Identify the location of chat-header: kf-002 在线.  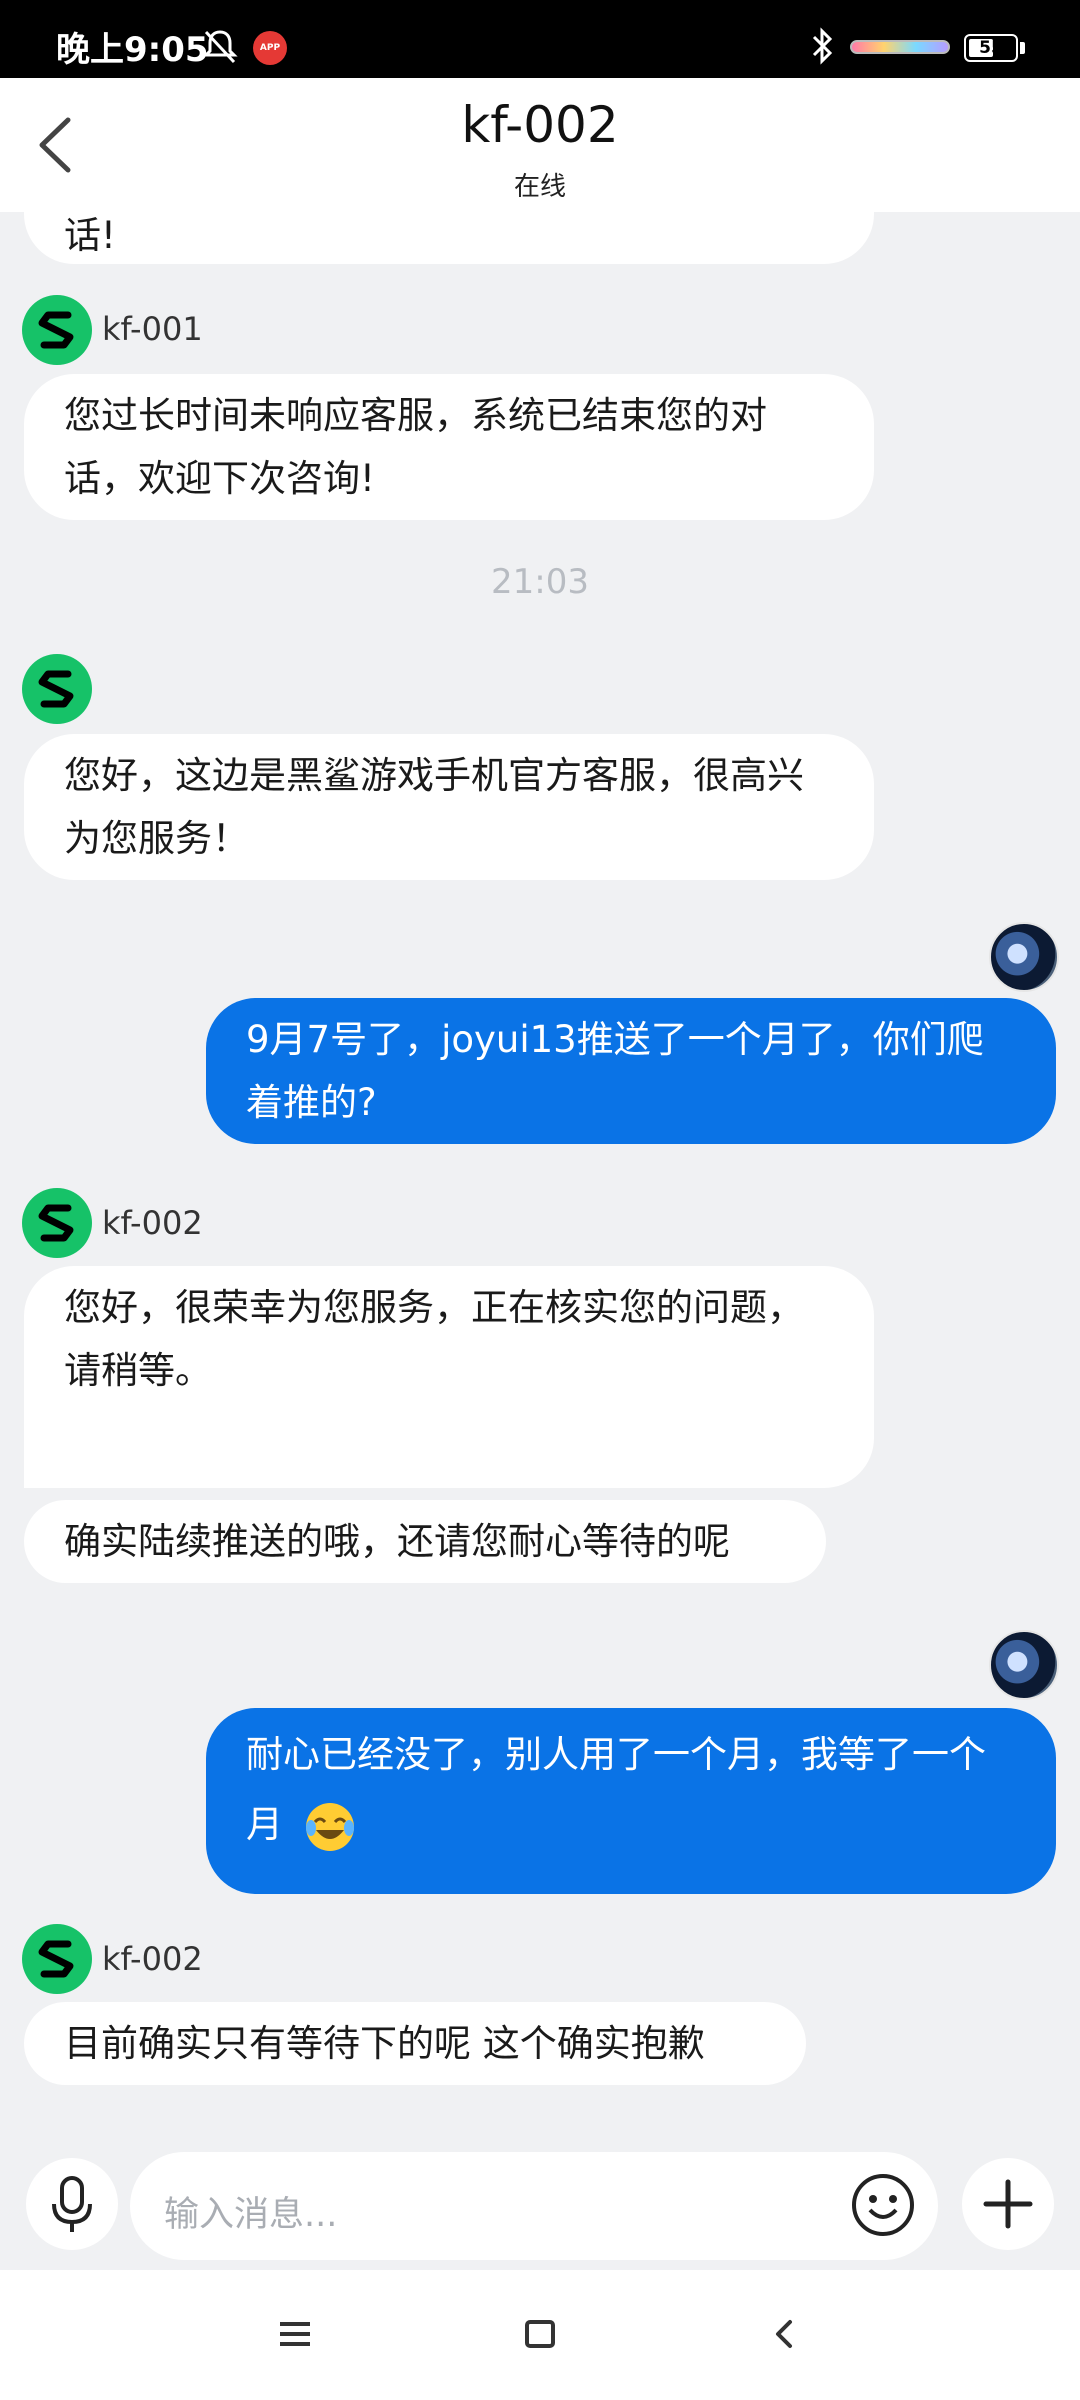
(540, 145).